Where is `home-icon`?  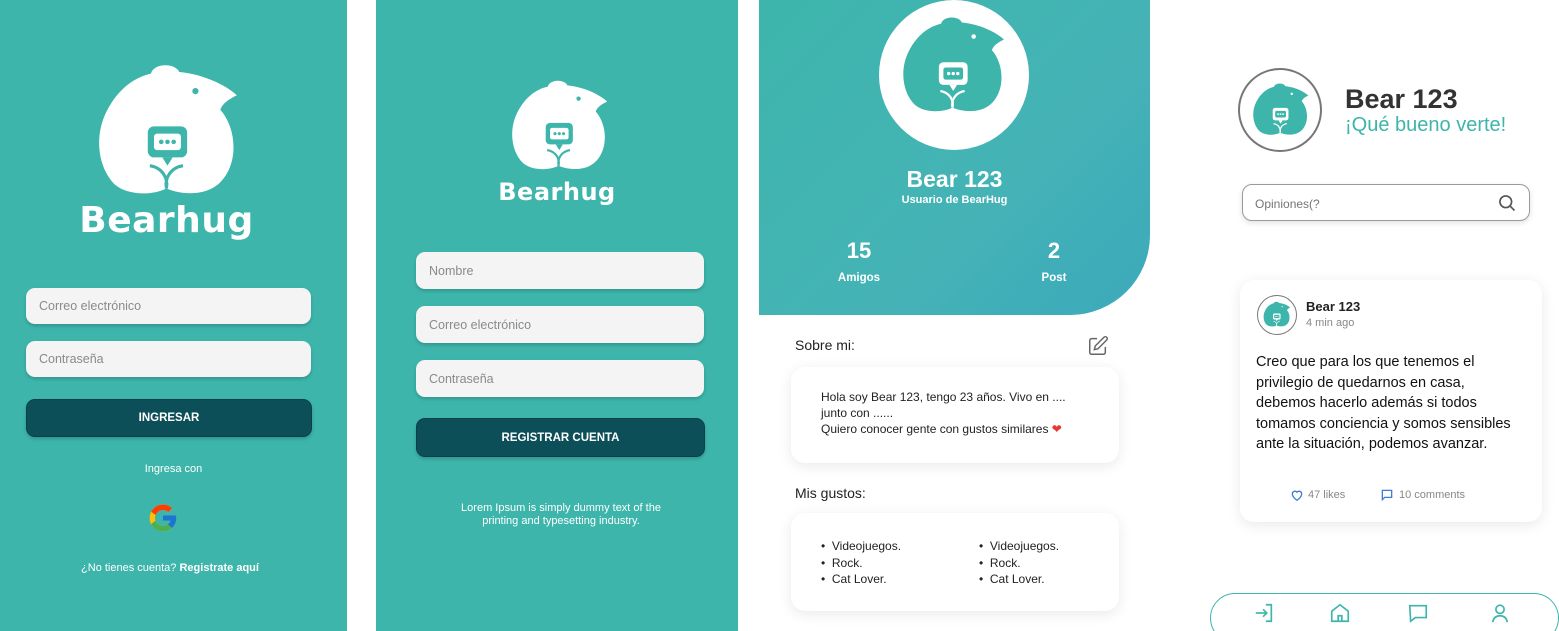 home-icon is located at coordinates (1340, 613).